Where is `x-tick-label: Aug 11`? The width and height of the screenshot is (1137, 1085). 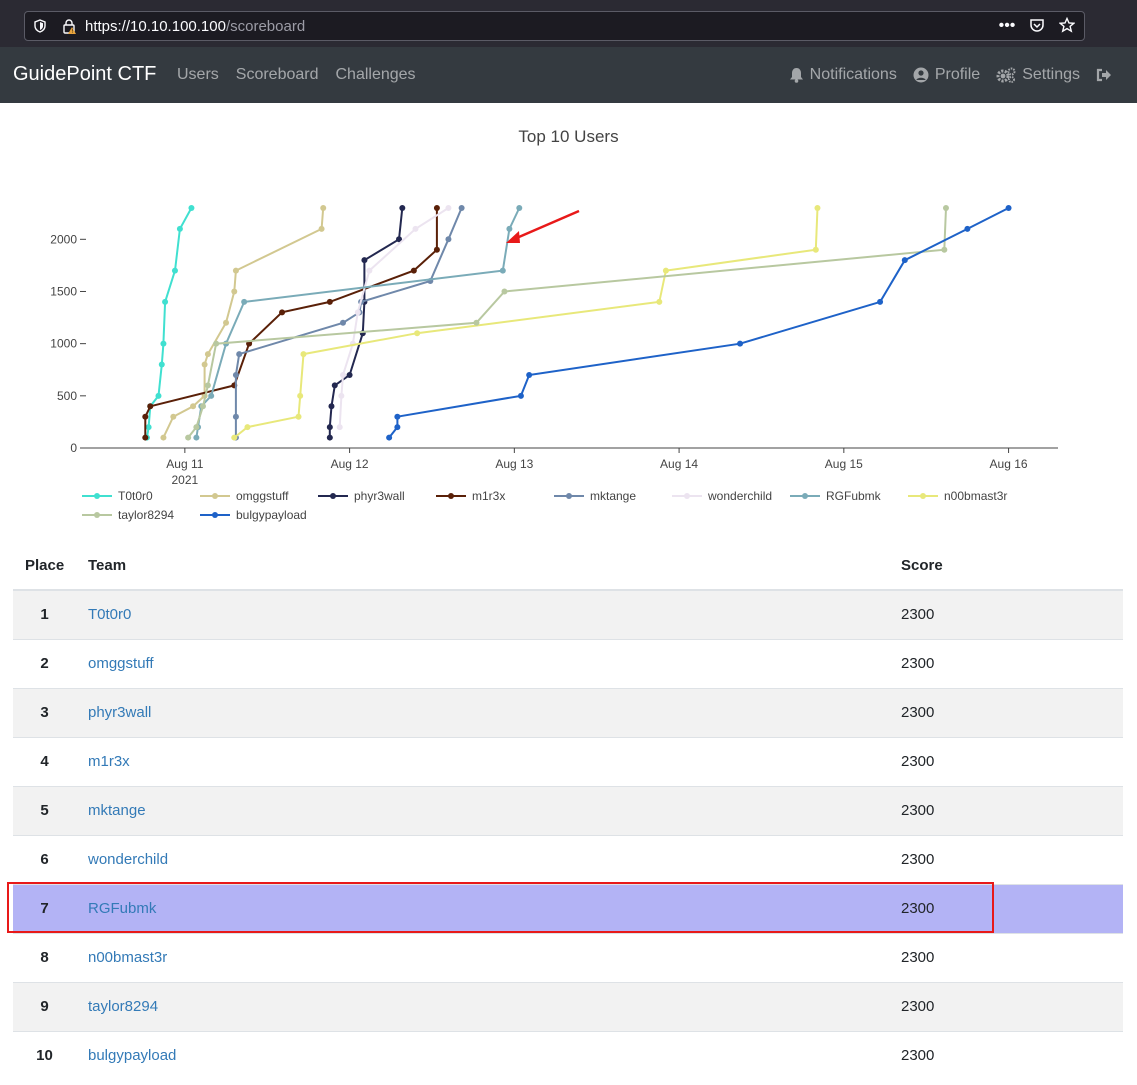
x-tick-label: Aug 11 is located at coordinates (184, 464).